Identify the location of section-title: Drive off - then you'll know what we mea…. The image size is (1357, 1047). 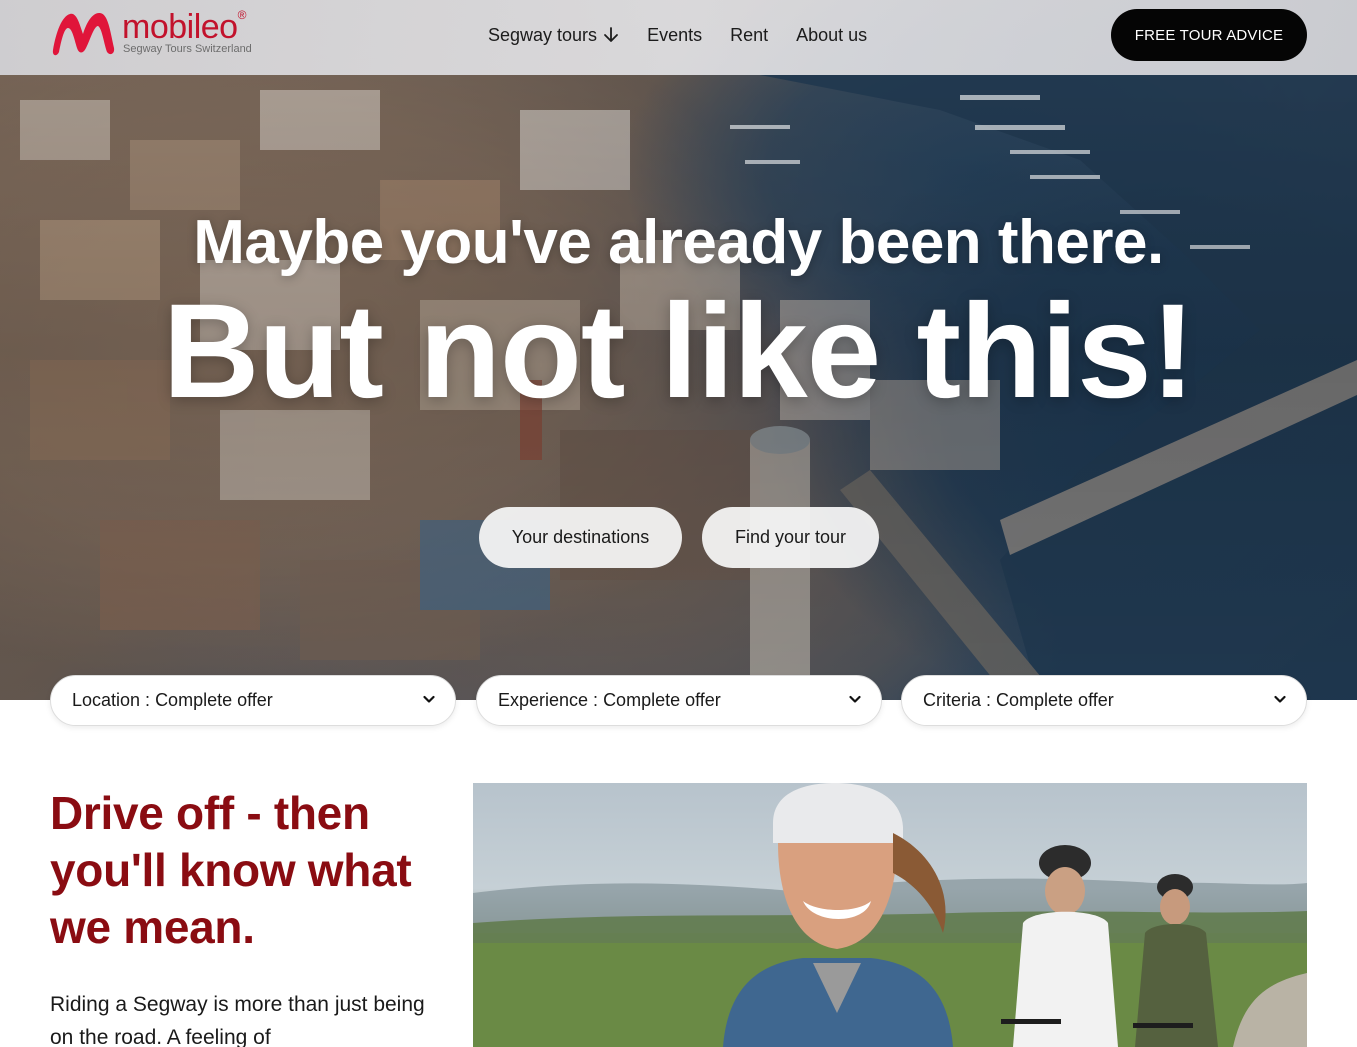
(231, 870).